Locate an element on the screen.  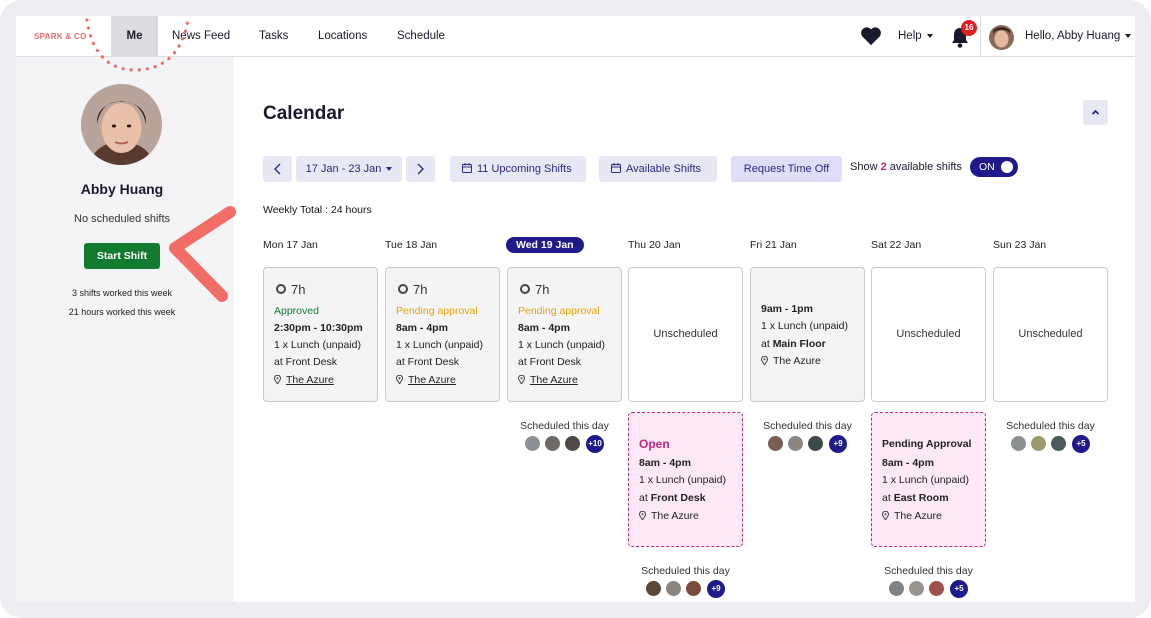
nav-divider is located at coordinates (980, 36).